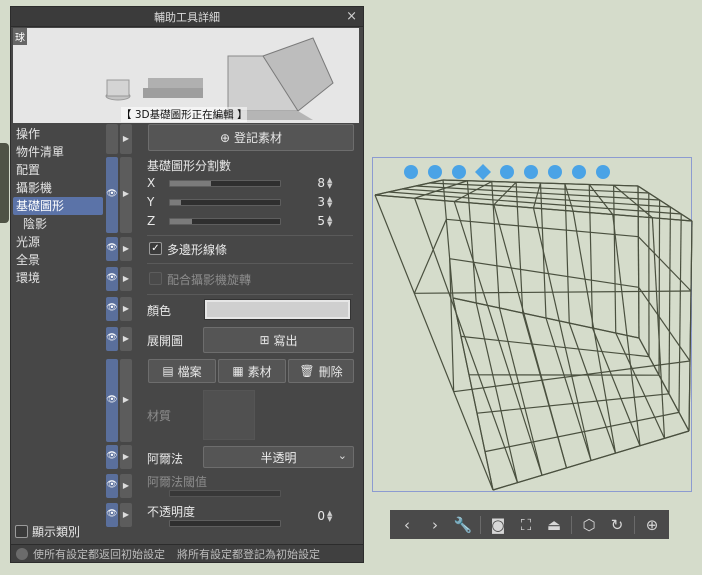  What do you see at coordinates (329, 183) in the screenshot?
I see `division-x-spinner: ▲ ▼` at bounding box center [329, 183].